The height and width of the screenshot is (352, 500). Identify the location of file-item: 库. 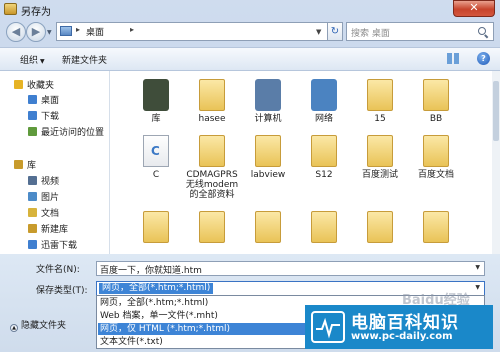
(156, 101).